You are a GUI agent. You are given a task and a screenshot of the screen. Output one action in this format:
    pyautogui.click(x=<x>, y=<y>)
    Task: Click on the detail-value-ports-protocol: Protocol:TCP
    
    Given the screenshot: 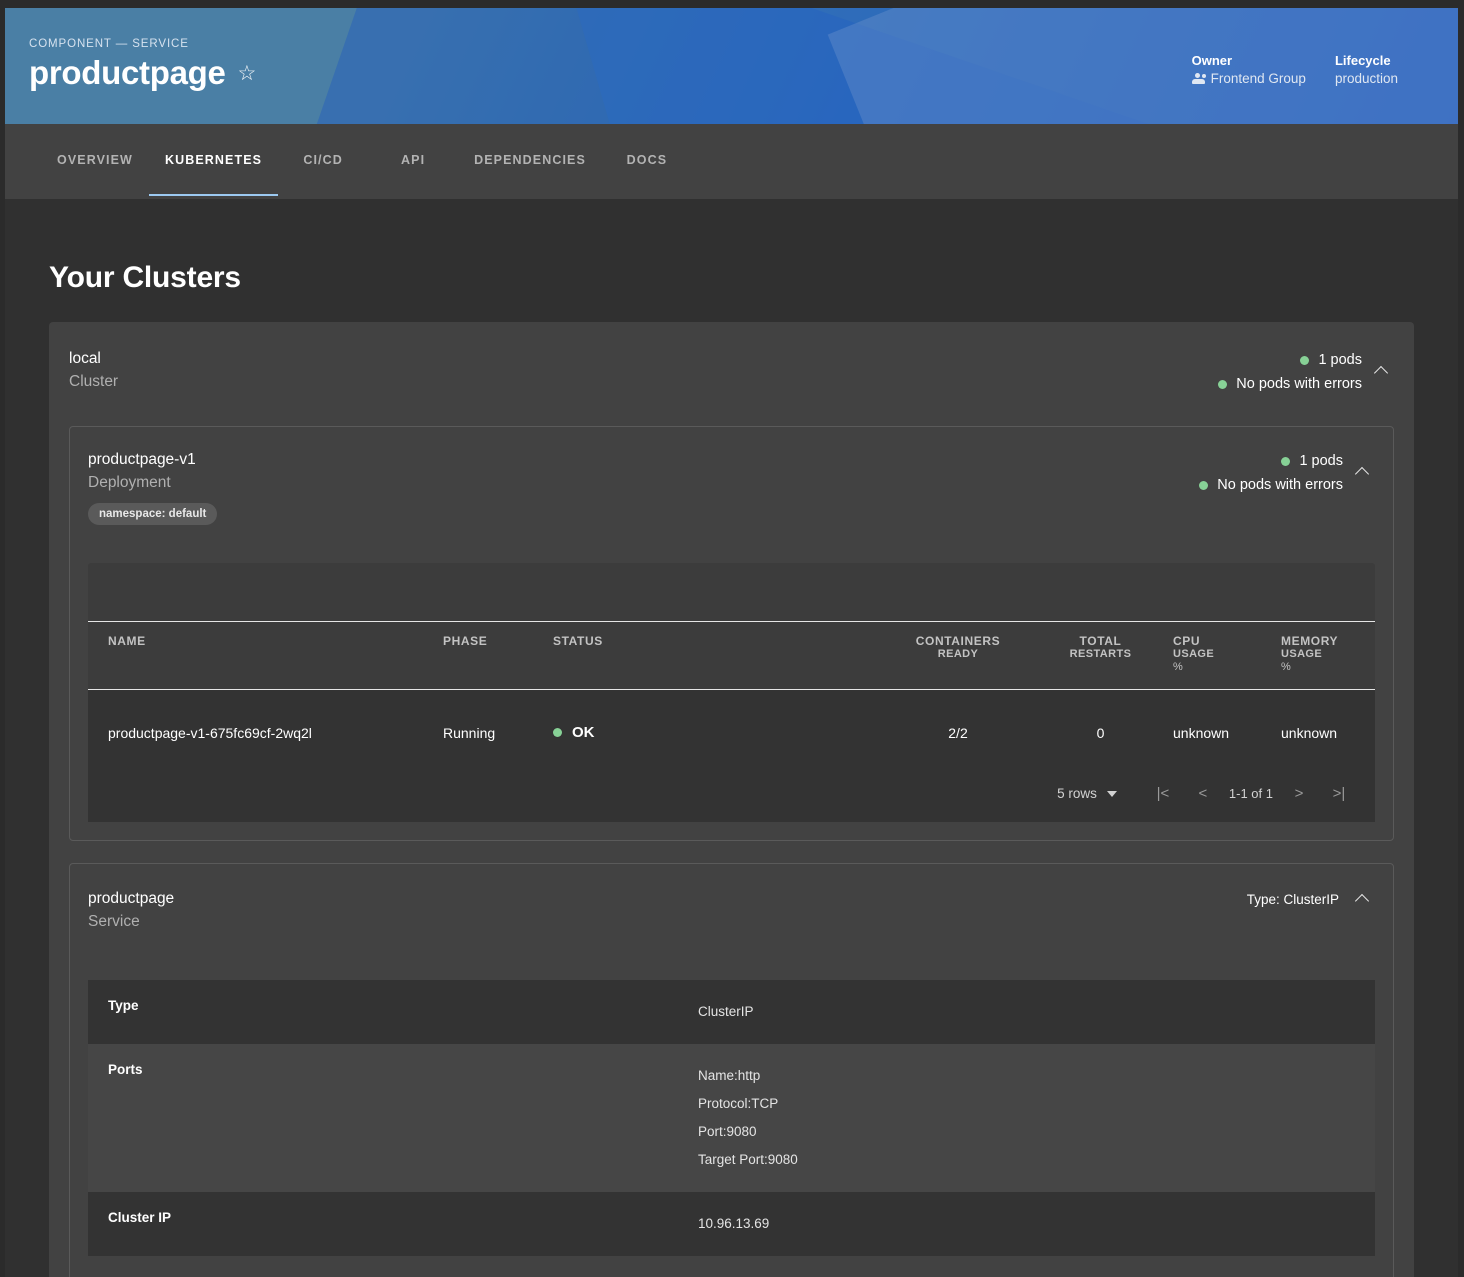 What is the action you would take?
    pyautogui.click(x=738, y=1103)
    